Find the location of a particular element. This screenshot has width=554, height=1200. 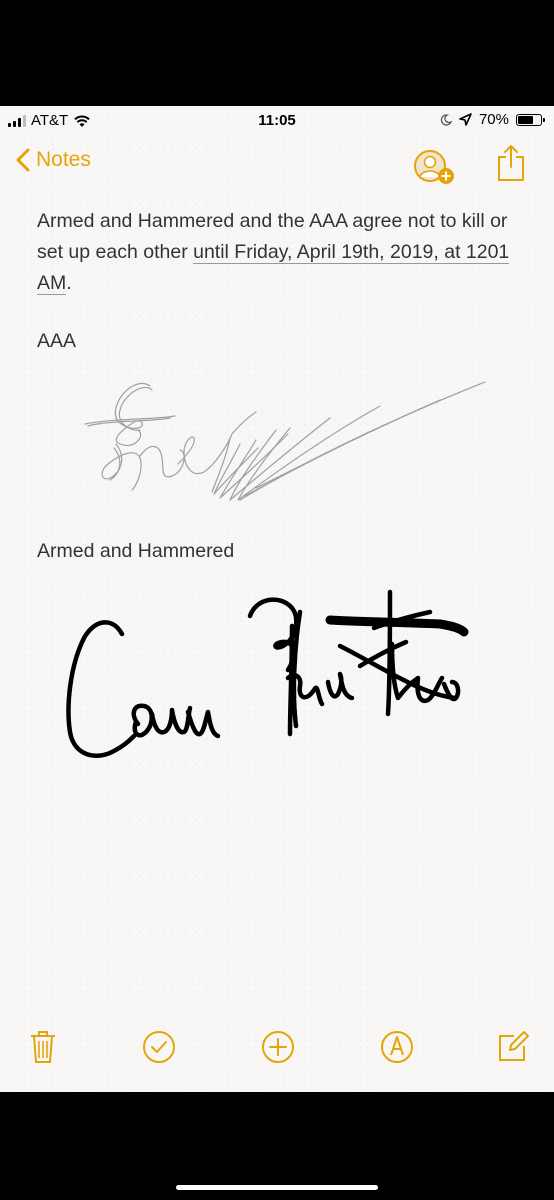

share-button is located at coordinates (511, 165).